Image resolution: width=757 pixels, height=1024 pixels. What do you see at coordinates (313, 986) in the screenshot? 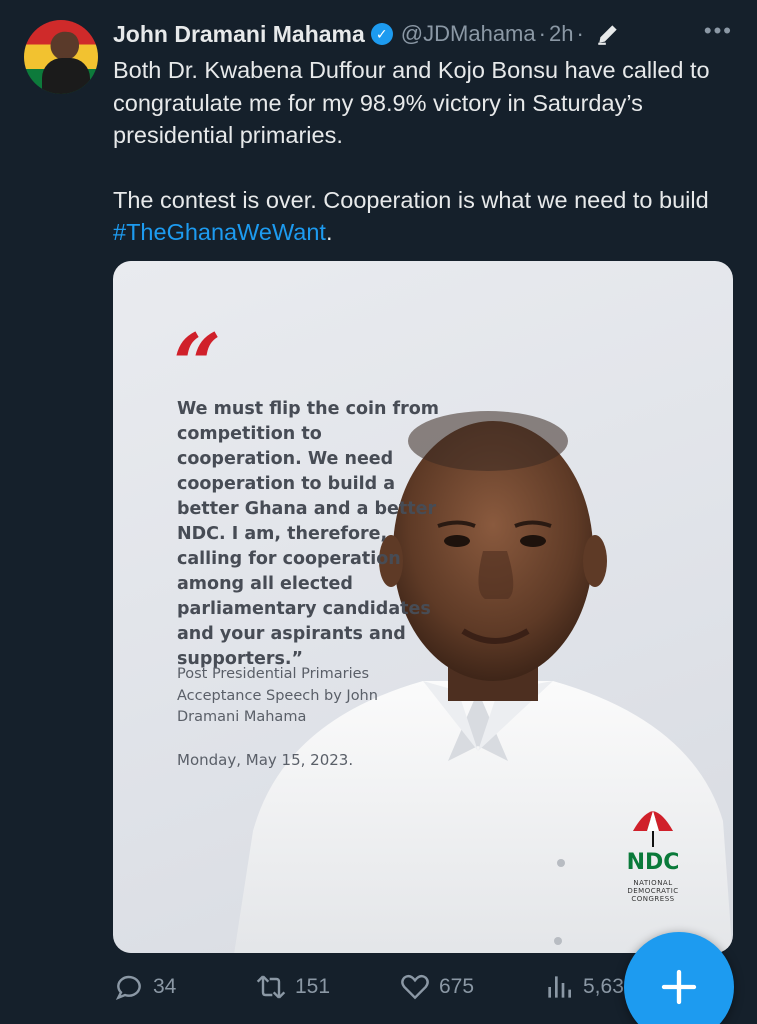
I see `repost-count: 151` at bounding box center [313, 986].